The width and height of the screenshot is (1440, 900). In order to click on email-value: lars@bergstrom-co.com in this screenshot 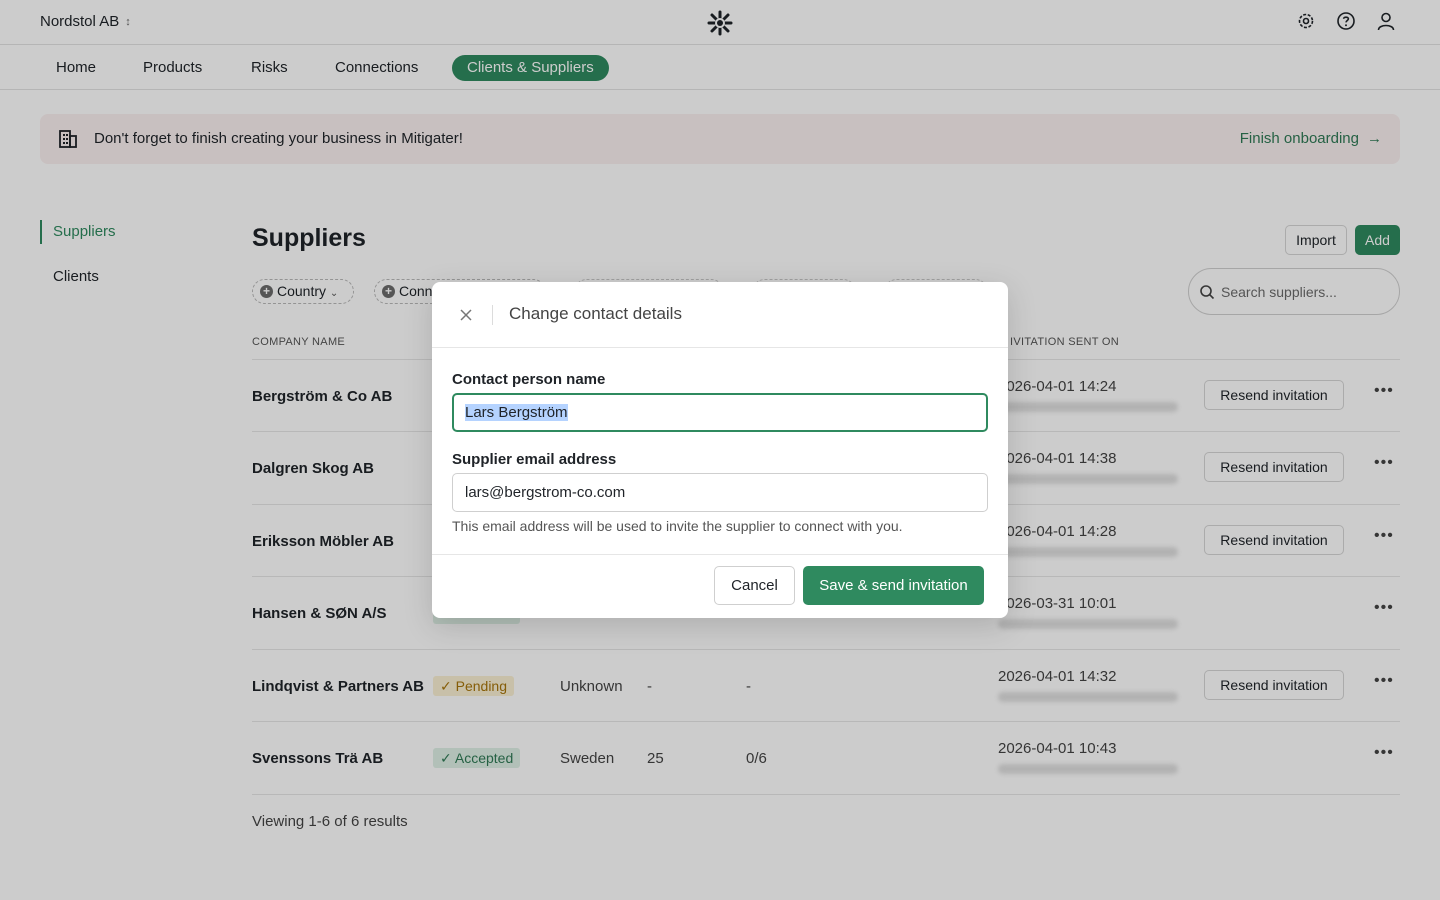, I will do `click(545, 492)`.